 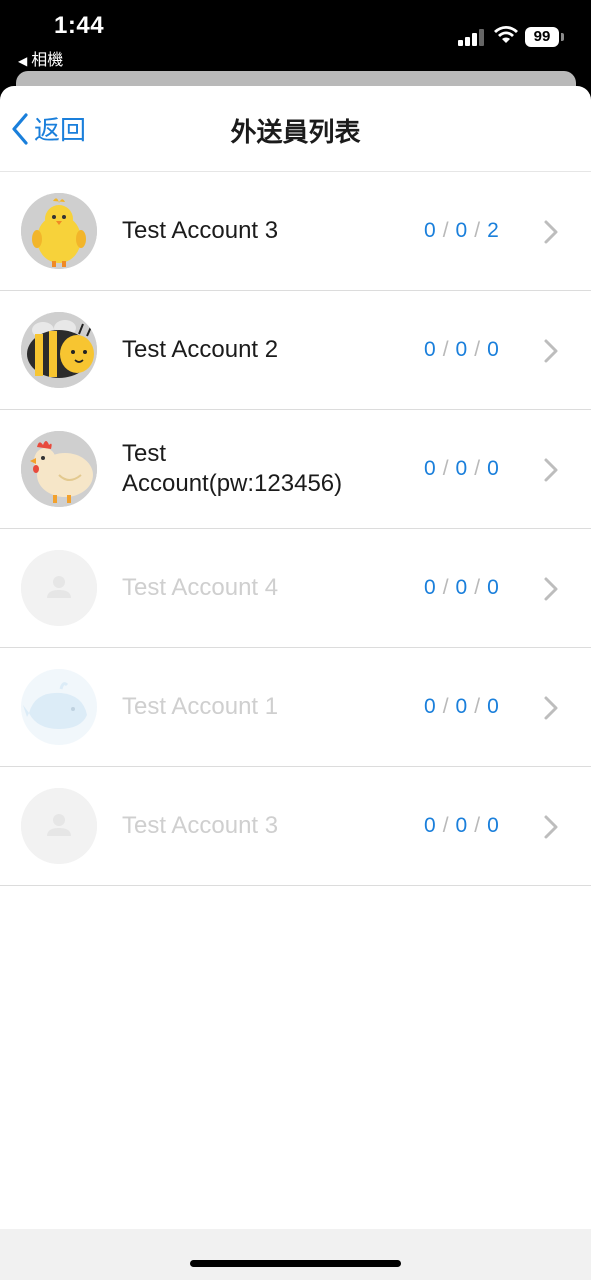 I want to click on courier-row: Test Account 1 0 / 0 / 0, so click(x=295, y=707).